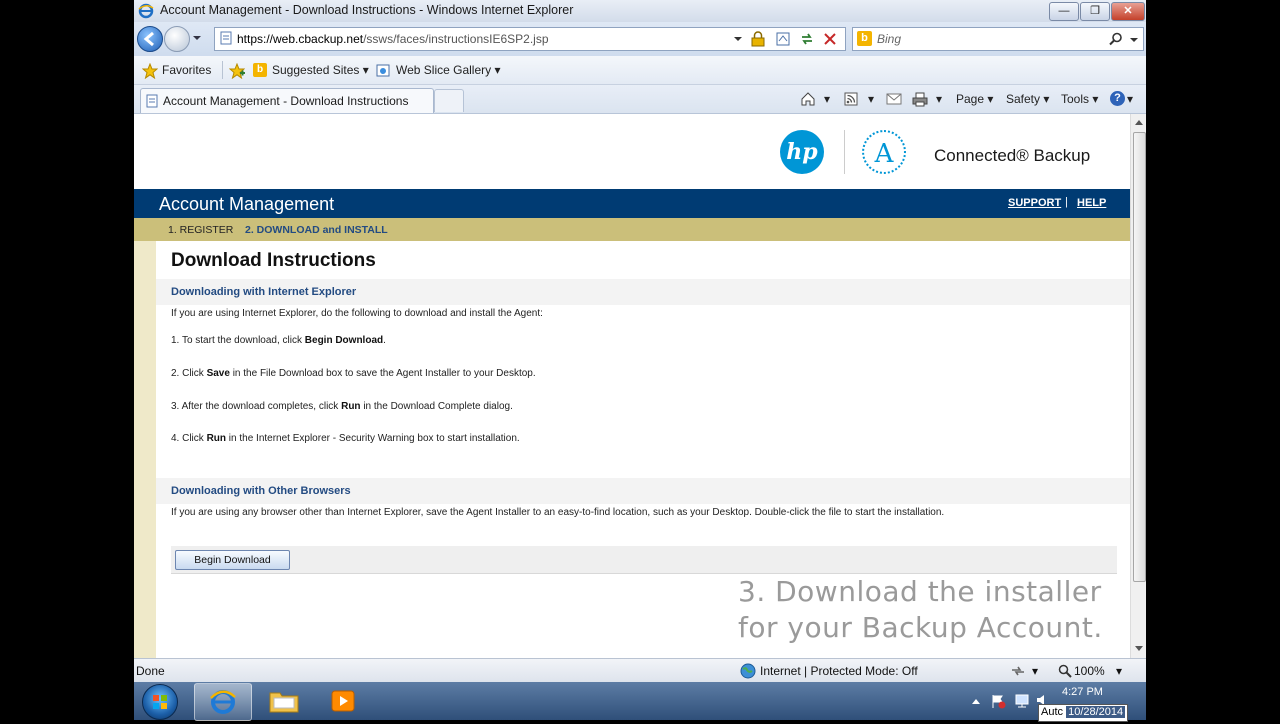 This screenshot has width=1280, height=724. Describe the element at coordinates (998, 39) in the screenshot. I see `search-box: b Bing` at that location.